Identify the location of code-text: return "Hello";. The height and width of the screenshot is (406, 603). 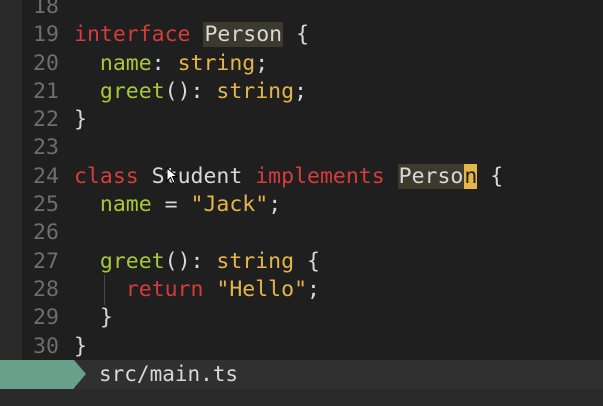
(197, 290).